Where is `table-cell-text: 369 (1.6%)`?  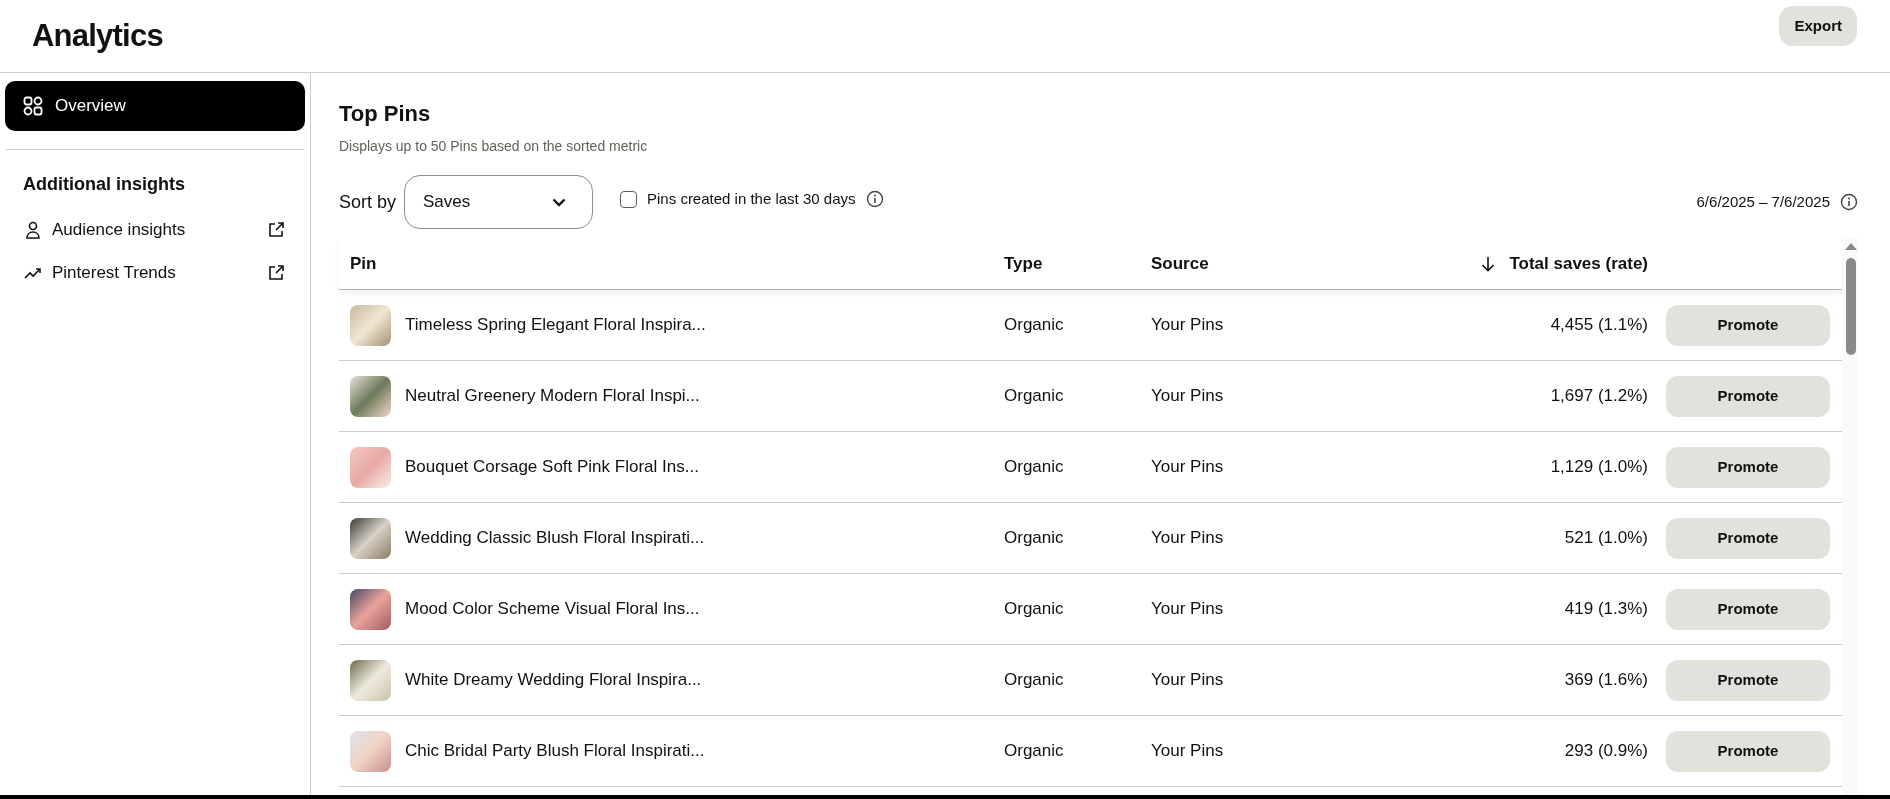 table-cell-text: 369 (1.6%) is located at coordinates (1606, 680).